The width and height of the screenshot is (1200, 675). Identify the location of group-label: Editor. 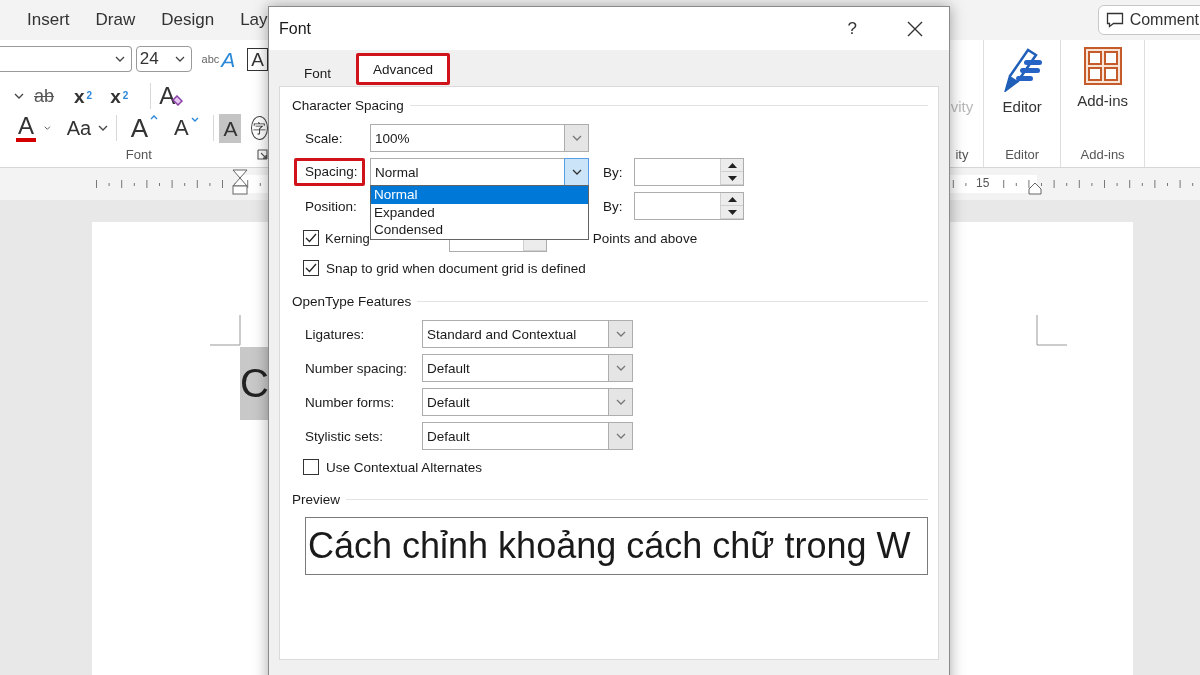
(1022, 154).